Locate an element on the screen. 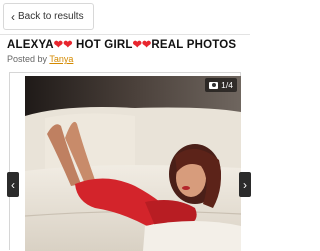  post-title: ALEXYA❤❤ HOT GIRL❤❤REAL PHOTOS is located at coordinates (122, 45).